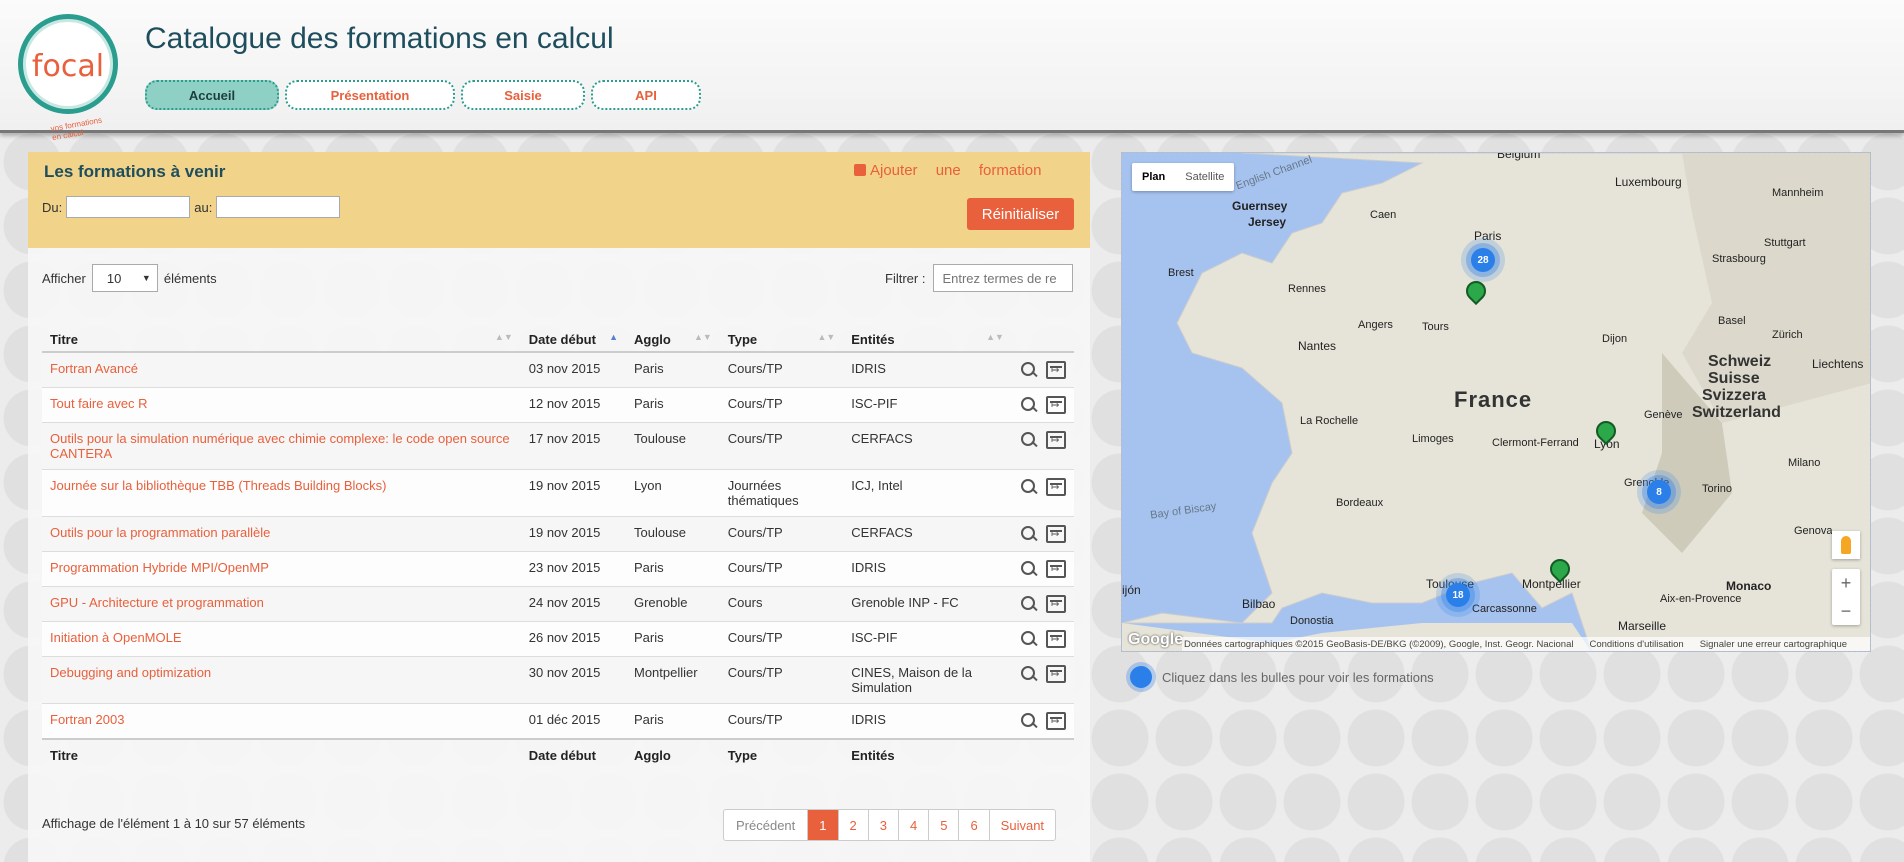 Image resolution: width=1904 pixels, height=862 pixels. Describe the element at coordinates (1636, 644) in the screenshot. I see `terms-link: Conditions d'utilisation` at that location.